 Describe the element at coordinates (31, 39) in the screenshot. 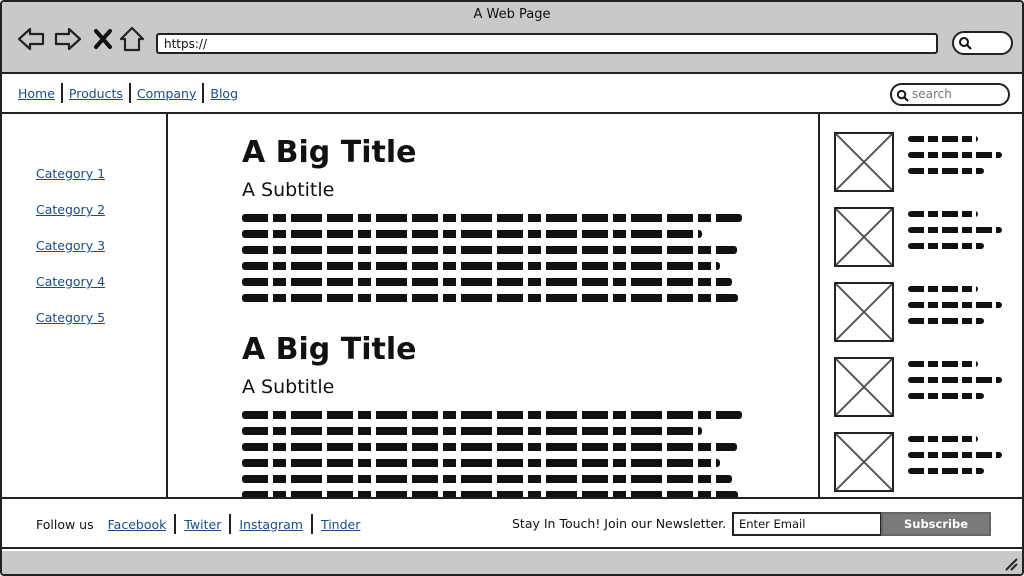

I see `back-arrow-icon` at that location.